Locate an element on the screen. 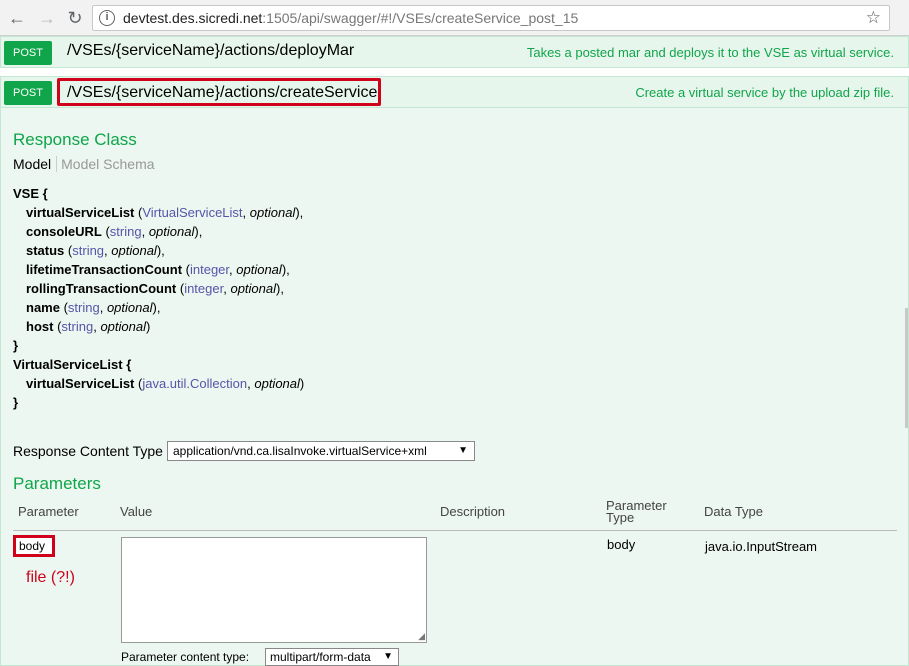  parameter-content-type-select: multipart/form-data ▼ is located at coordinates (332, 657).